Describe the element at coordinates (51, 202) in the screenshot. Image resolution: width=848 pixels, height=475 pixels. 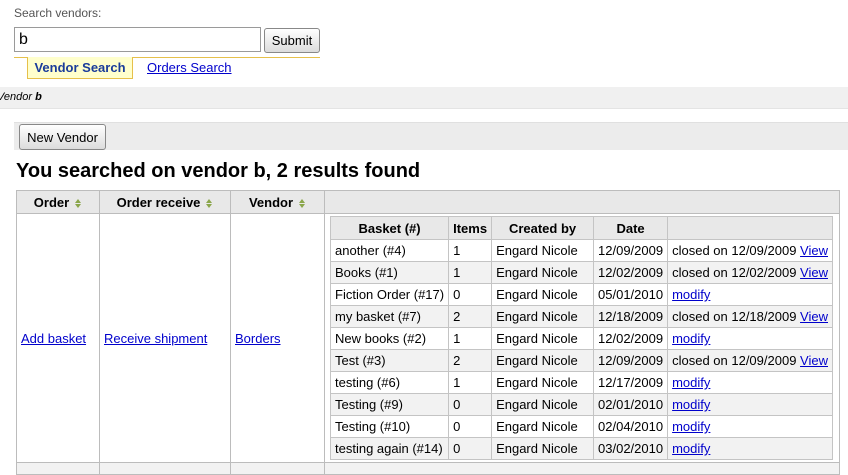
I see `column-header-order-label: Order` at that location.